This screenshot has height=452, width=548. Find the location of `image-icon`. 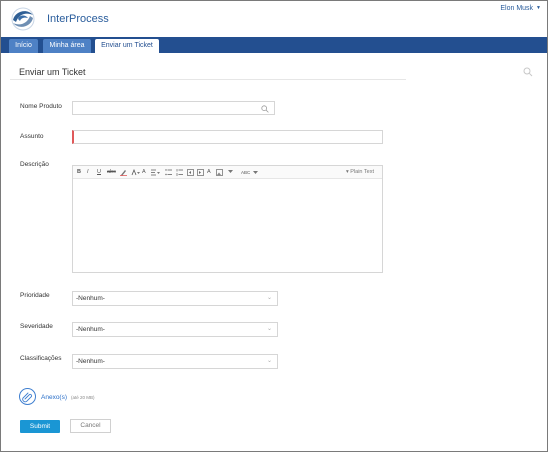

image-icon is located at coordinates (219, 172).